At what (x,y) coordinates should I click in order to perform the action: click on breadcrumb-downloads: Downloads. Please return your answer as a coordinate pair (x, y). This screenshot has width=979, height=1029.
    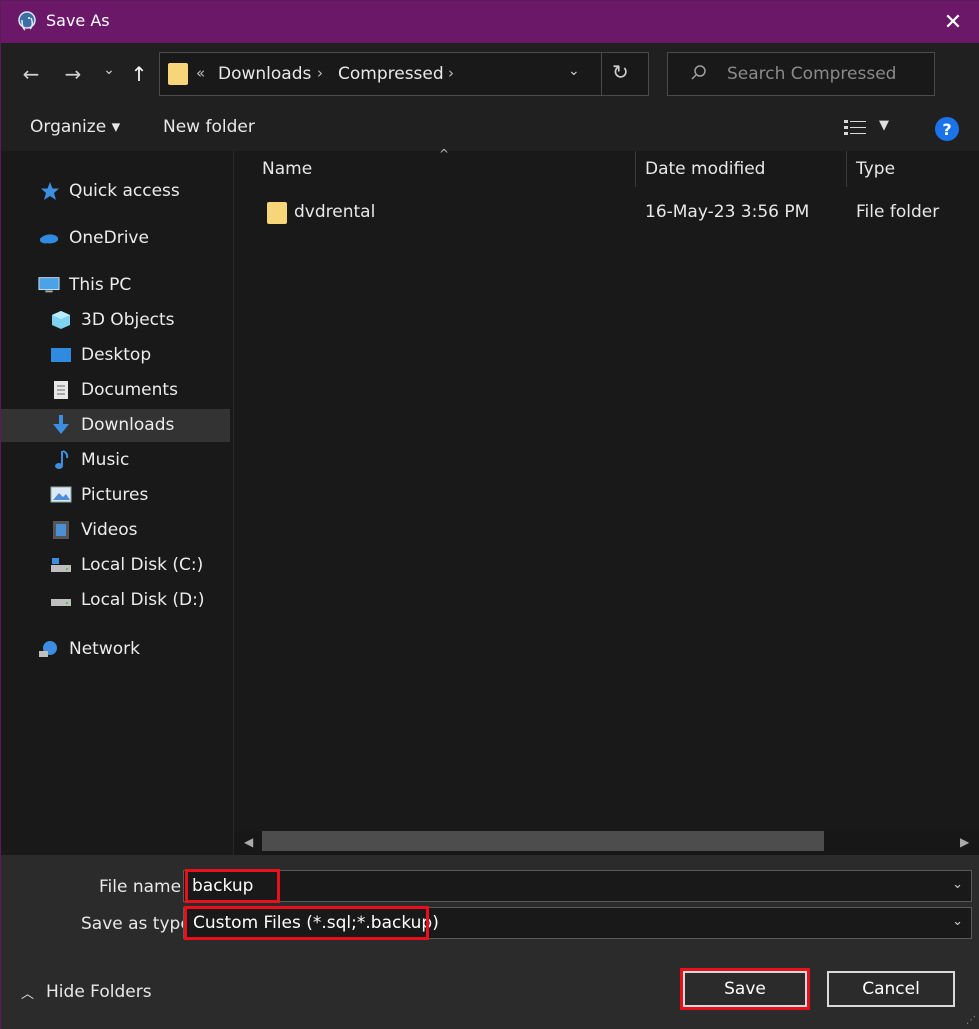
    Looking at the image, I should click on (264, 74).